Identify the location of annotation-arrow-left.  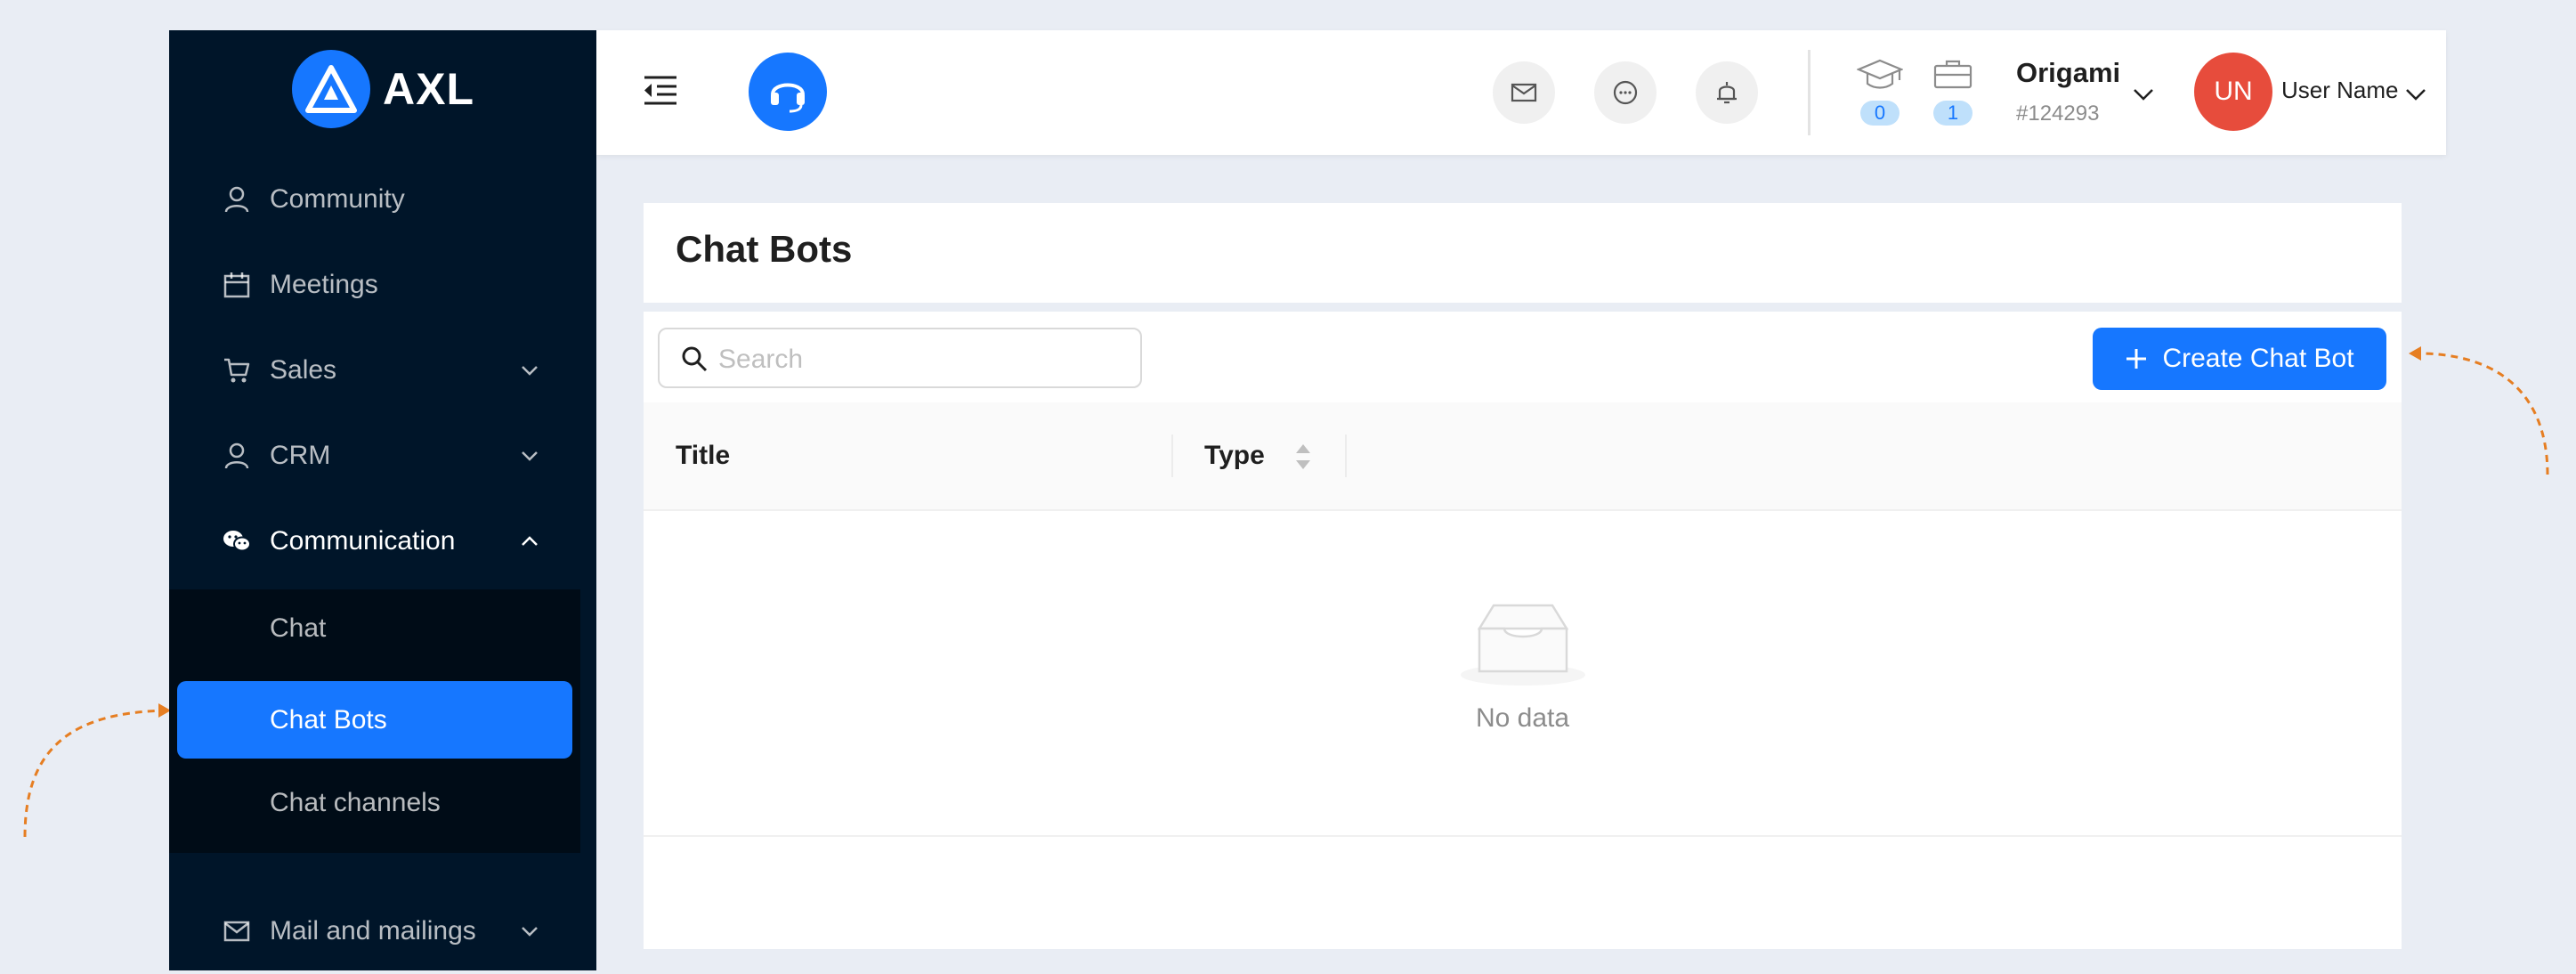
(97, 770).